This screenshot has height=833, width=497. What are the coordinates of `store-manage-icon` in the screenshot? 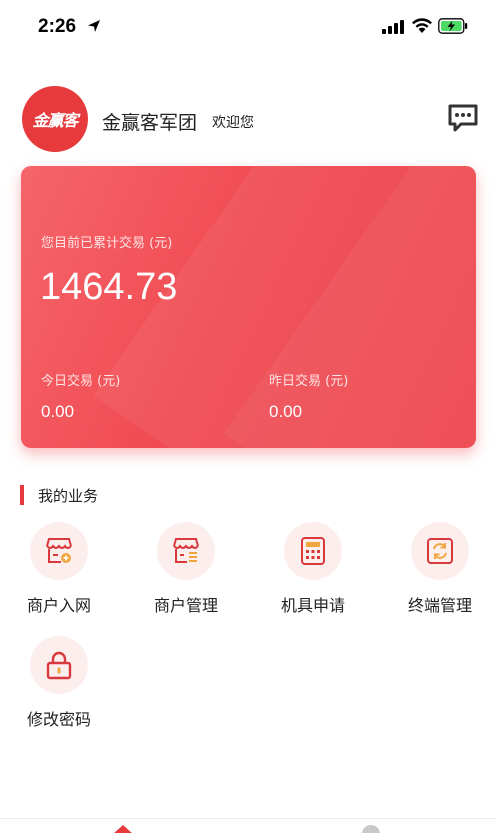 It's located at (186, 550).